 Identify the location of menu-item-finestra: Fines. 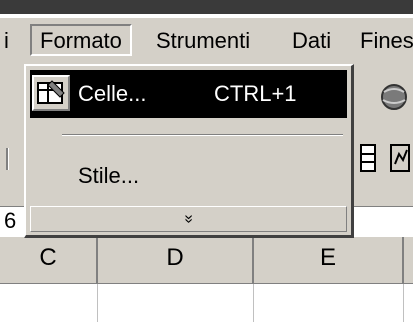
(386, 41).